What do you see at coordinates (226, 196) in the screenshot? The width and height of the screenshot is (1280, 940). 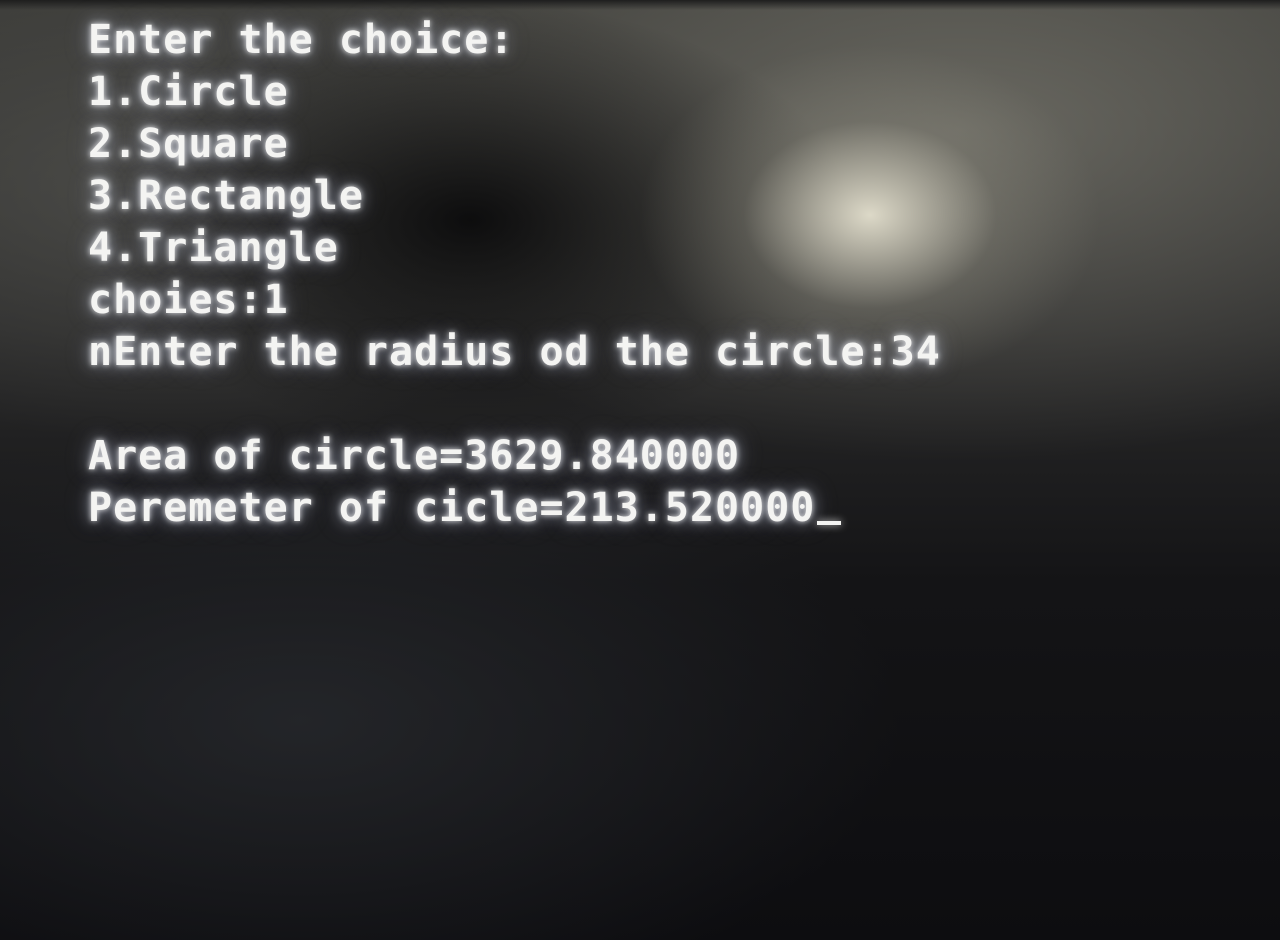 I see `menu-option-rectangle: 3.Rectangle` at bounding box center [226, 196].